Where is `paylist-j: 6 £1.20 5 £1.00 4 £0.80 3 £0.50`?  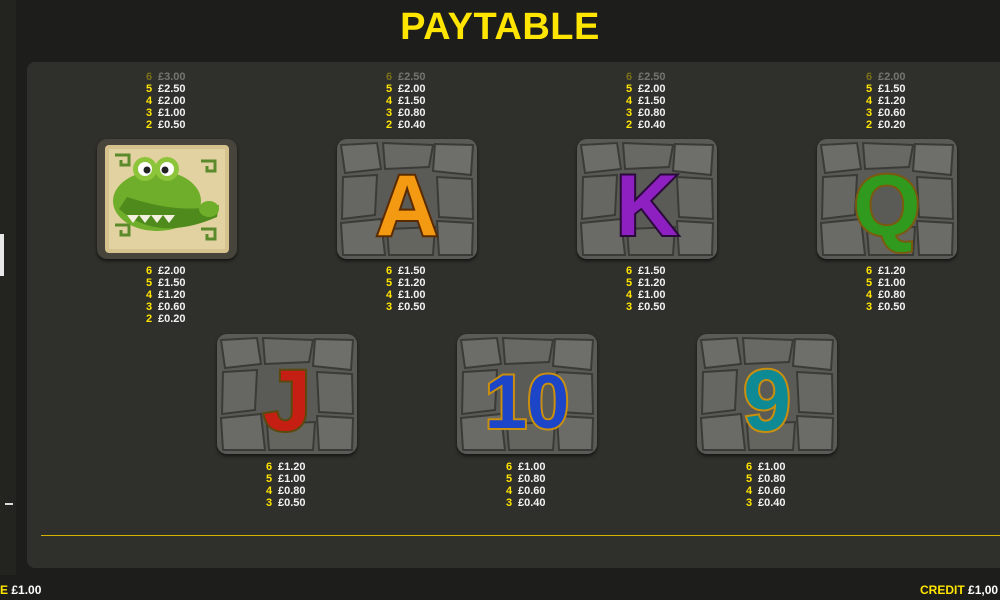
paylist-j: 6 £1.20 5 £1.00 4 £0.80 3 £0.50 is located at coordinates (286, 485).